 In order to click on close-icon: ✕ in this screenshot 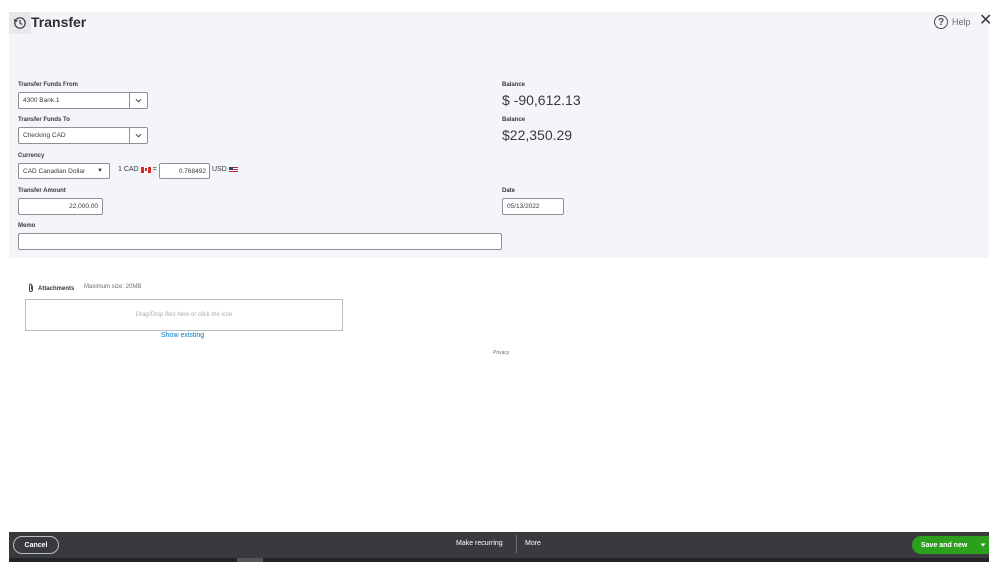, I will do `click(985, 21)`.